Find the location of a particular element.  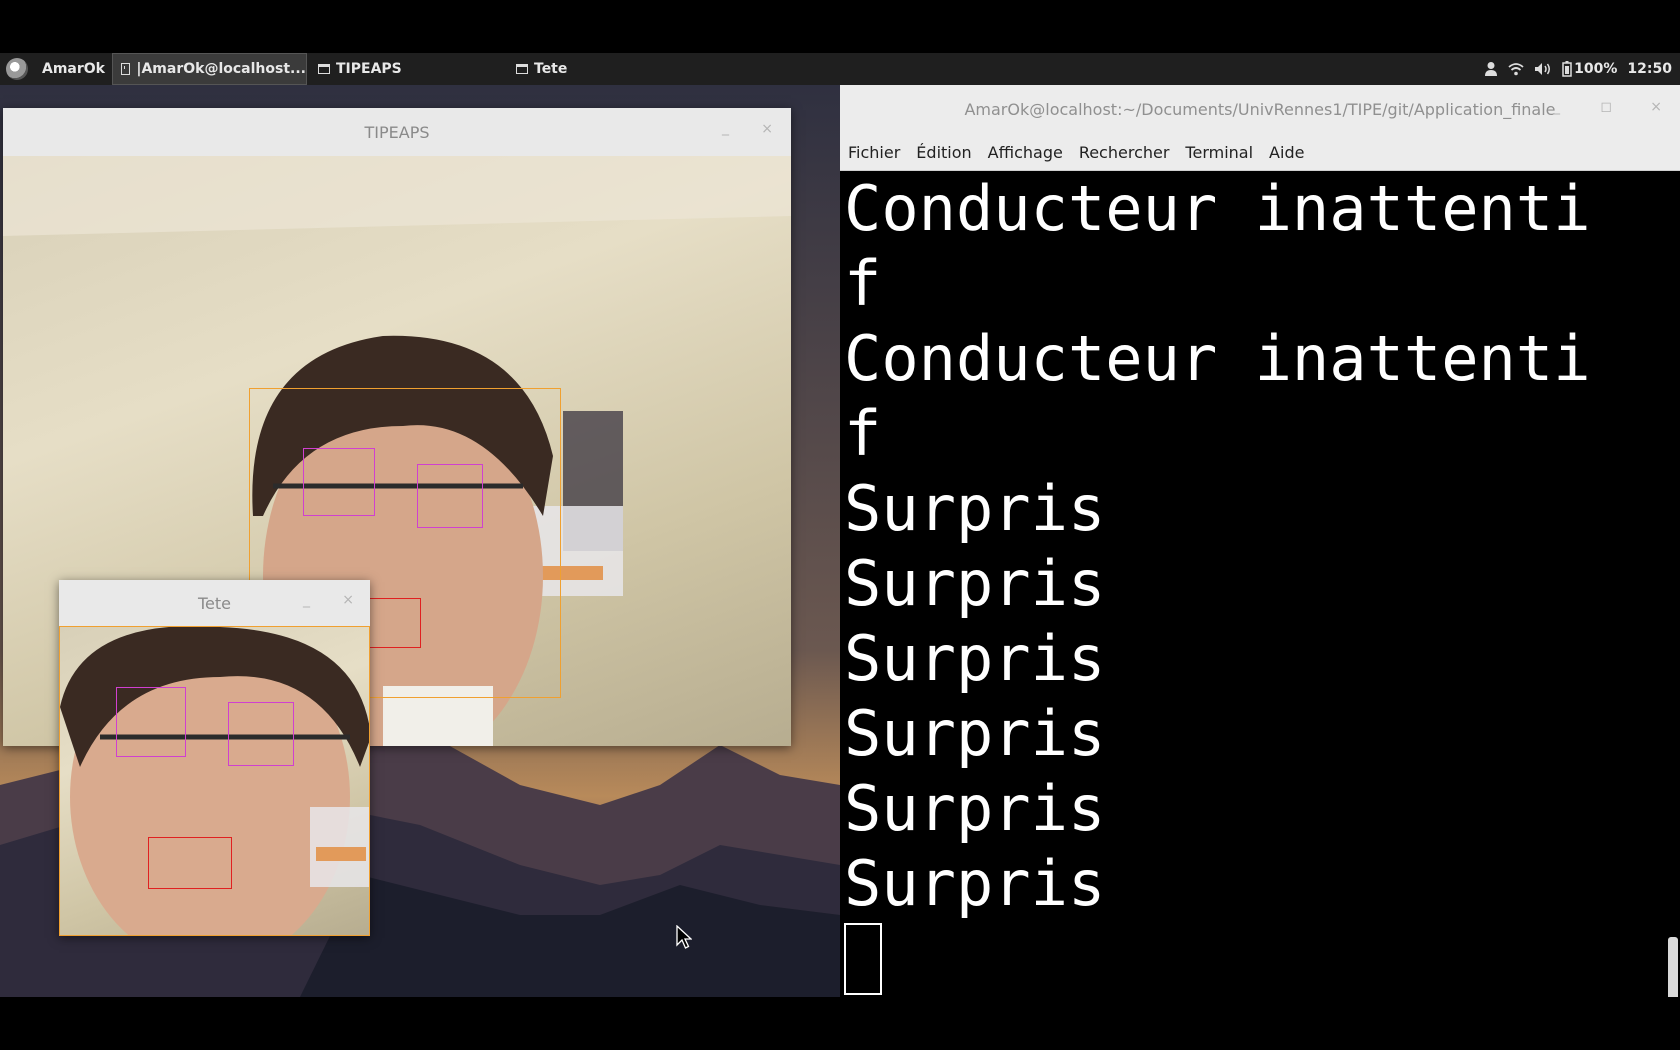

tipeaps-titlebar: TIPEAPS _ × is located at coordinates (397, 132).